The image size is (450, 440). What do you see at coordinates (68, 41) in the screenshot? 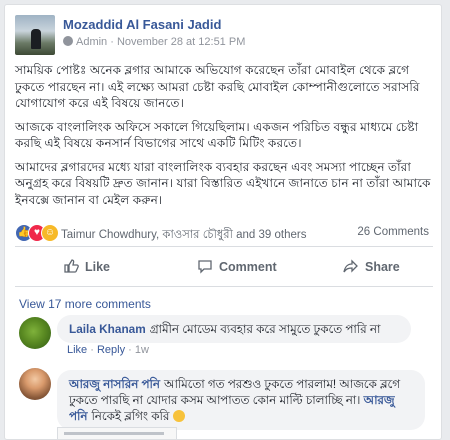
I see `globe-icon` at bounding box center [68, 41].